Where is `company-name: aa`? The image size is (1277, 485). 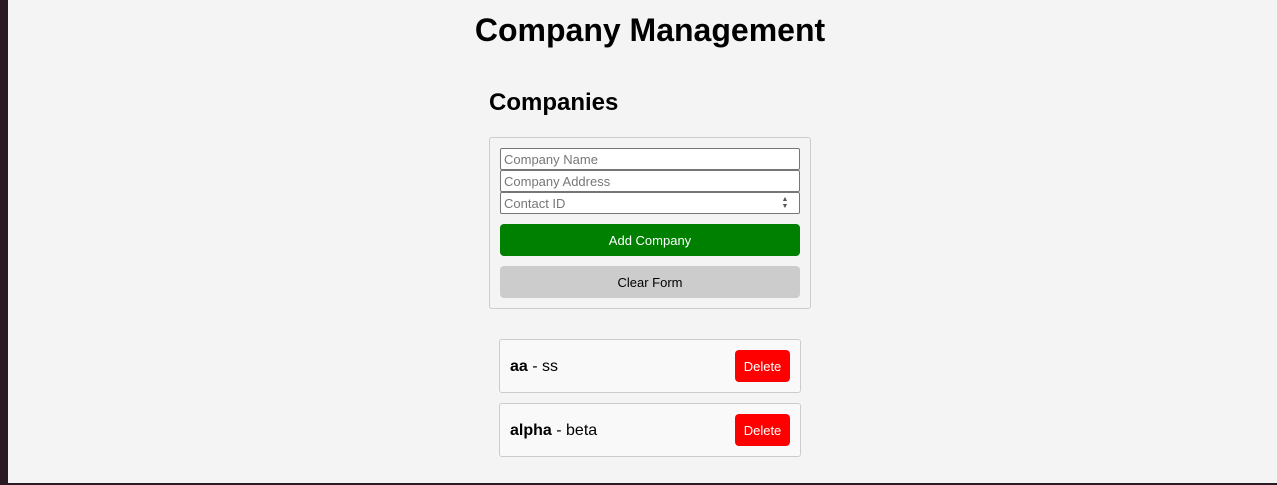
company-name: aa is located at coordinates (519, 366).